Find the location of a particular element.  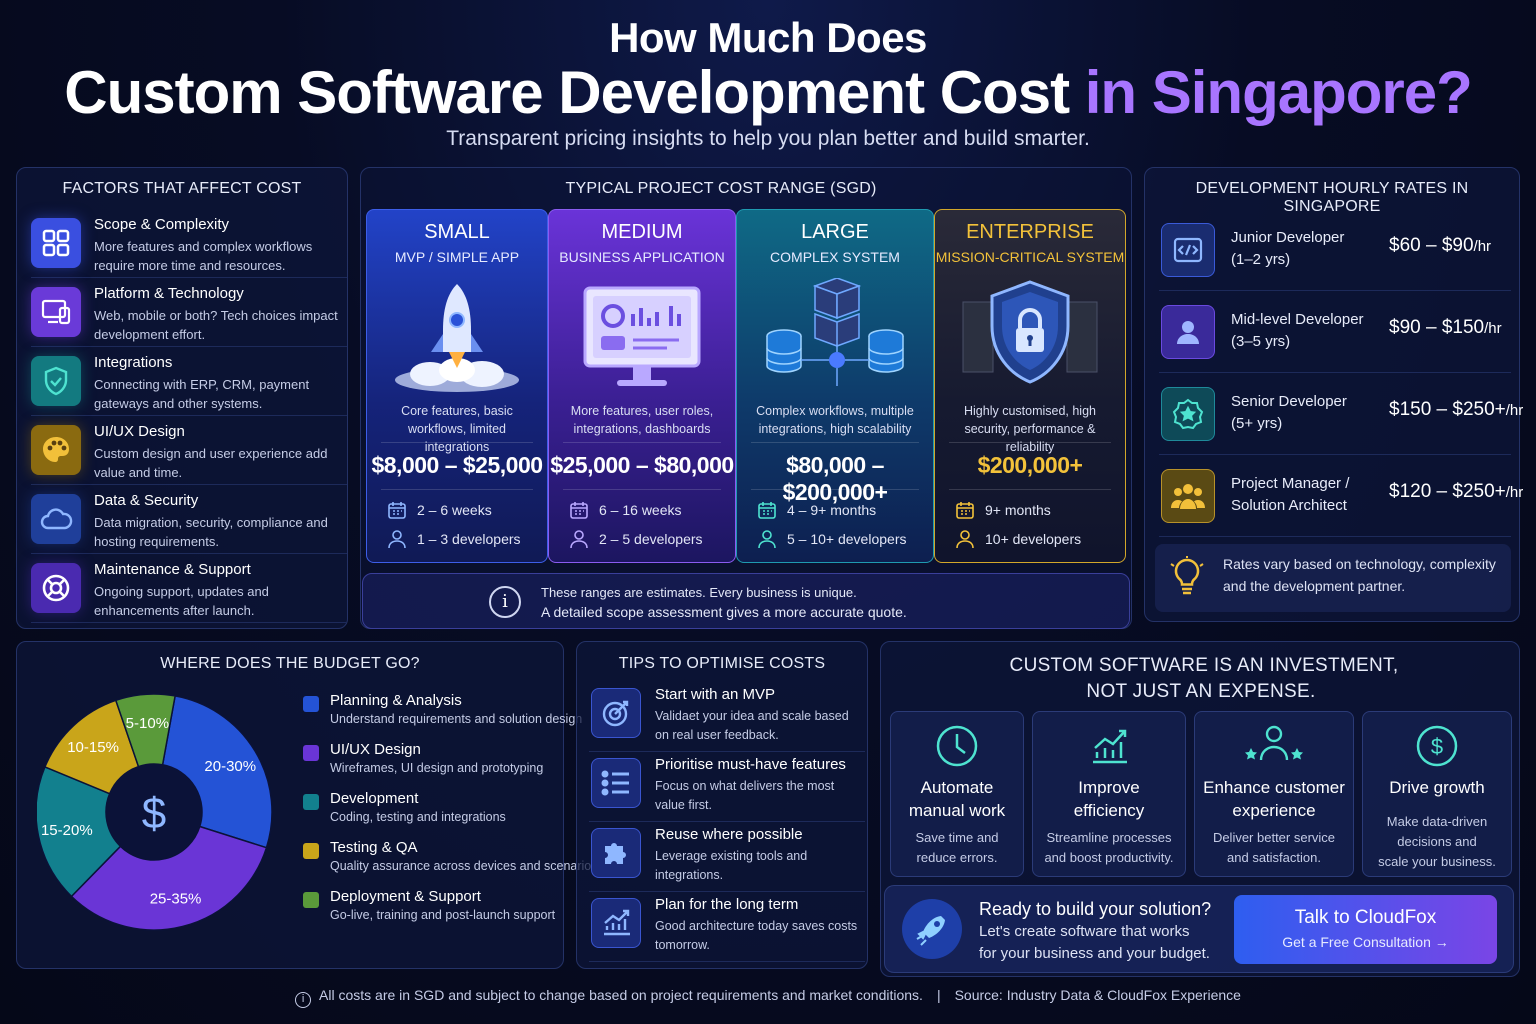

rocket-icon is located at coordinates (457, 337).